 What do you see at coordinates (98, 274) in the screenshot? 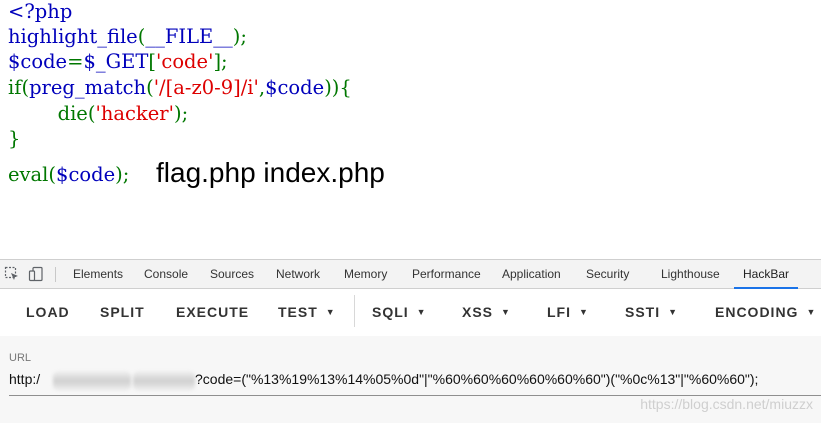
I see `tab-elements: Elements` at bounding box center [98, 274].